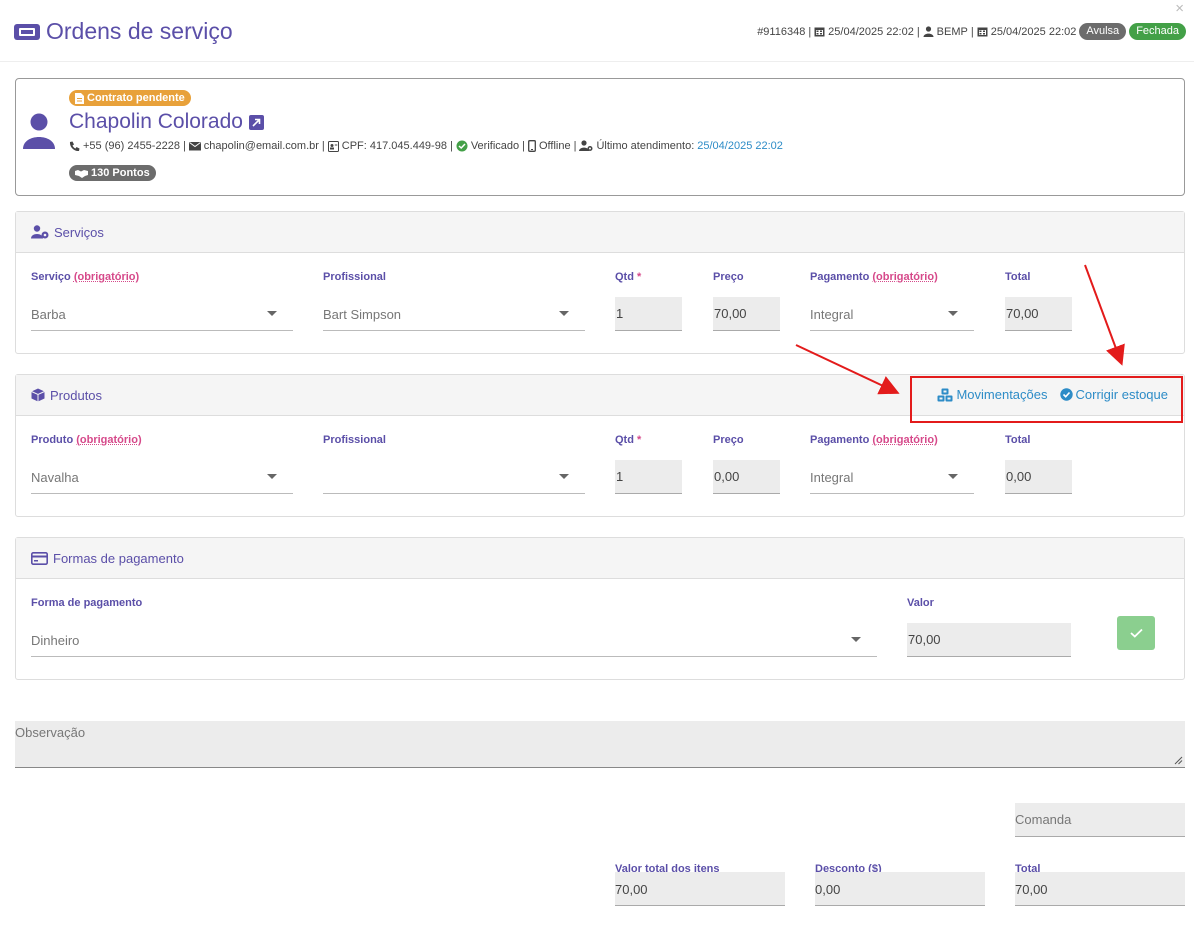 The image size is (1194, 925). Describe the element at coordinates (532, 146) in the screenshot. I see `mobile-icon` at that location.